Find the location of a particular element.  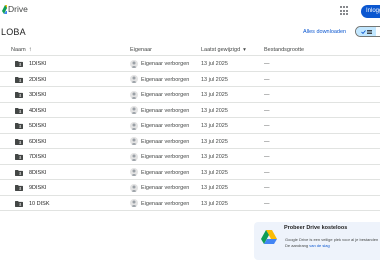

promo-text-prefix: De aandrang is located at coordinates (297, 245).